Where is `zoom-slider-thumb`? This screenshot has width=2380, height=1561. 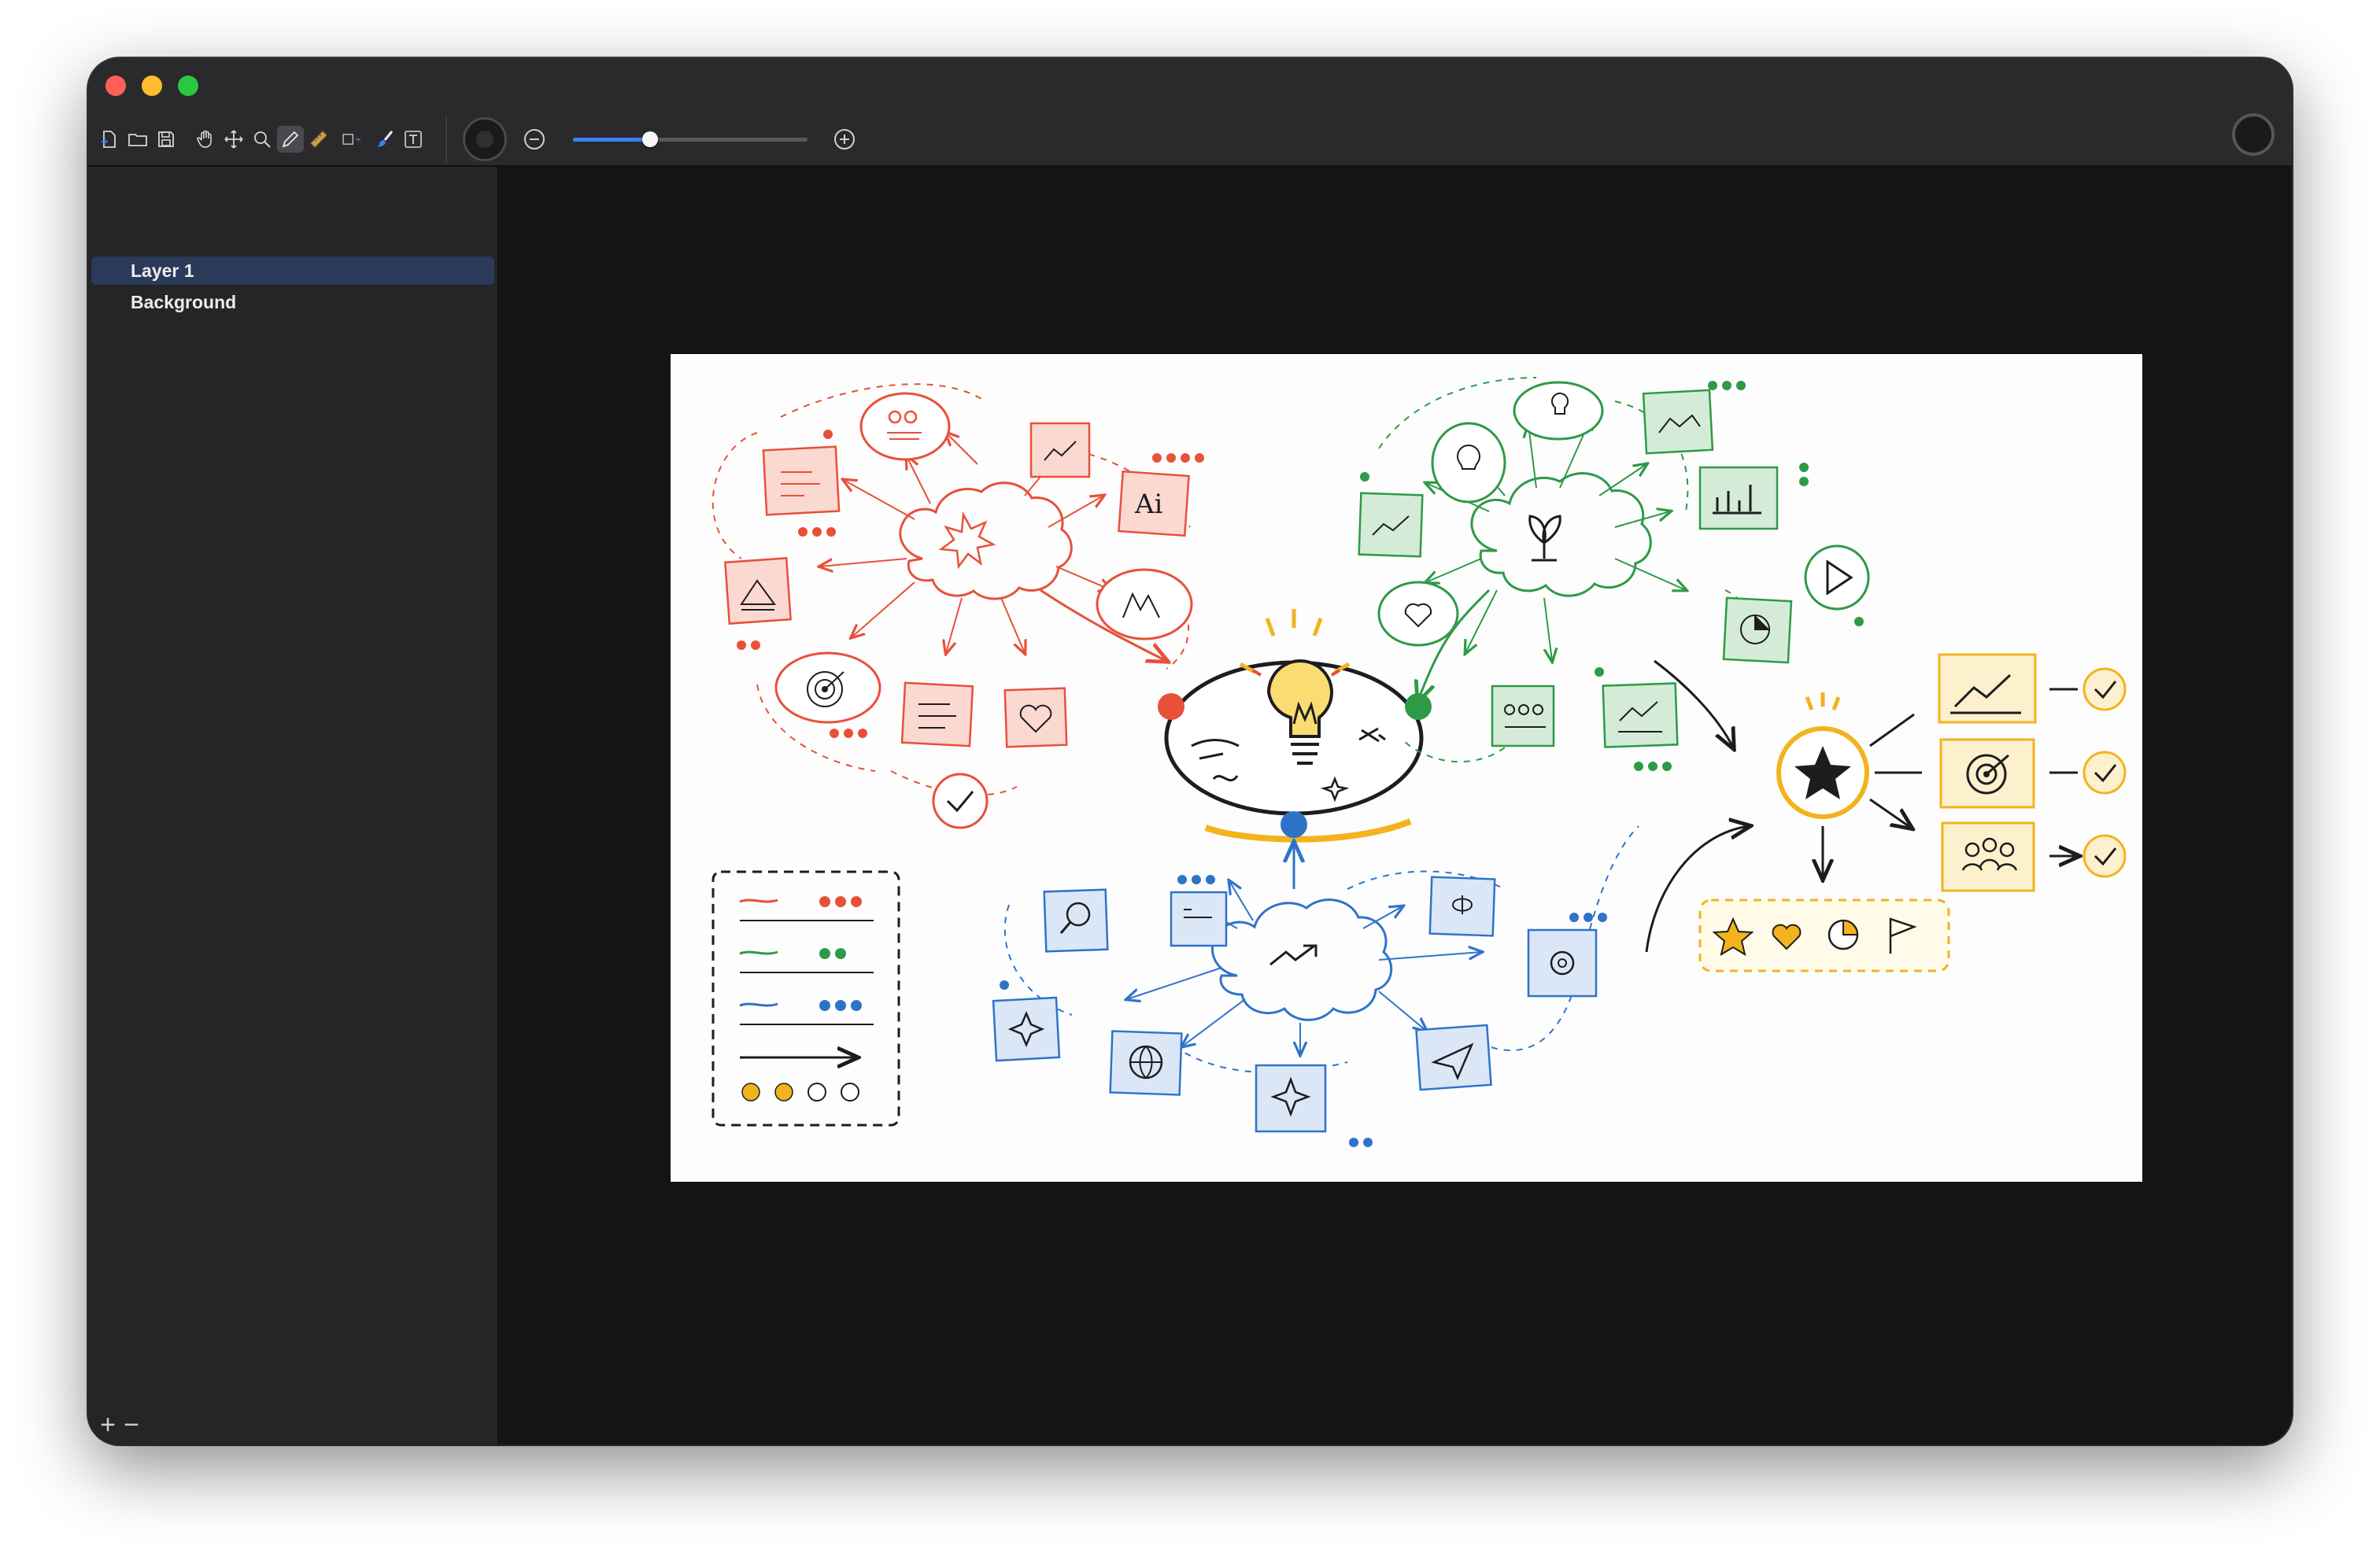 zoom-slider-thumb is located at coordinates (650, 139).